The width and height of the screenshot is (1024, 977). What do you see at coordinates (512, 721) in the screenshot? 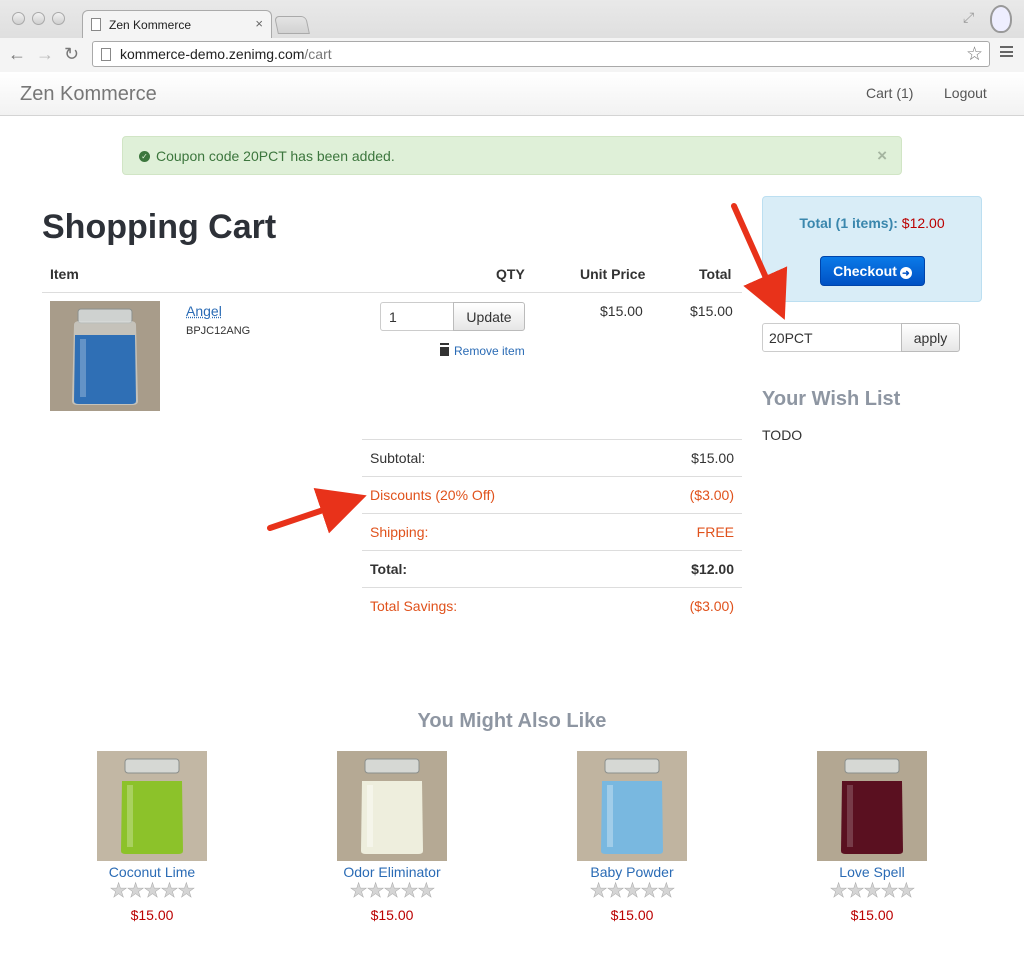
I see `recommendations-title: You Might Also Like` at bounding box center [512, 721].